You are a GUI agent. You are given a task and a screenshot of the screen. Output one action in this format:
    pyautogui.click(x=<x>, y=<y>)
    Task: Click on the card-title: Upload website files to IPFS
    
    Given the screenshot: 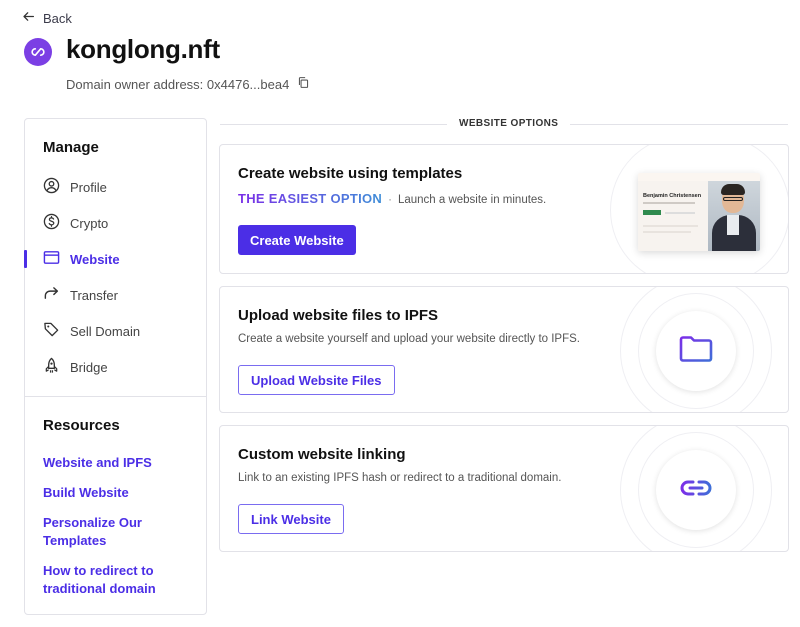 What is the action you would take?
    pyautogui.click(x=338, y=315)
    